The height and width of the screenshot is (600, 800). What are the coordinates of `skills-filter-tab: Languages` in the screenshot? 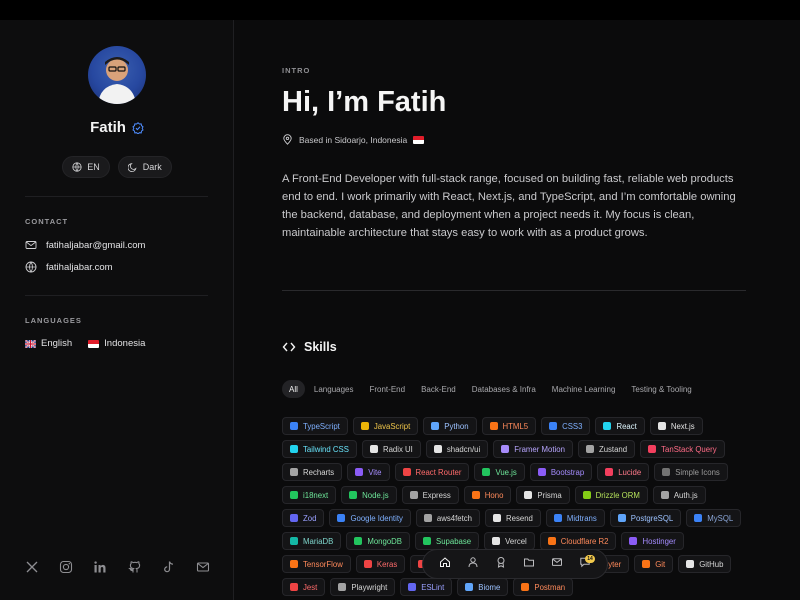 It's located at (334, 389).